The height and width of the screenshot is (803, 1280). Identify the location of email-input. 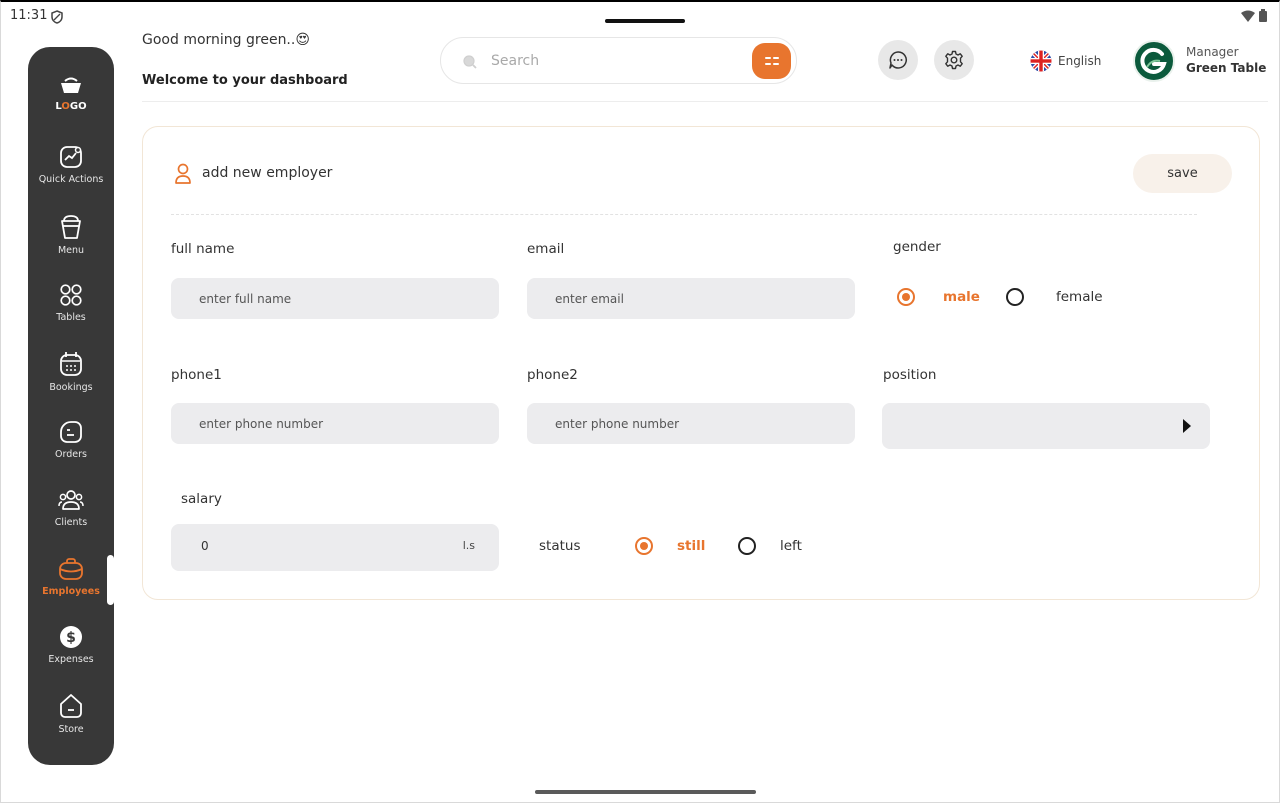
(691, 298).